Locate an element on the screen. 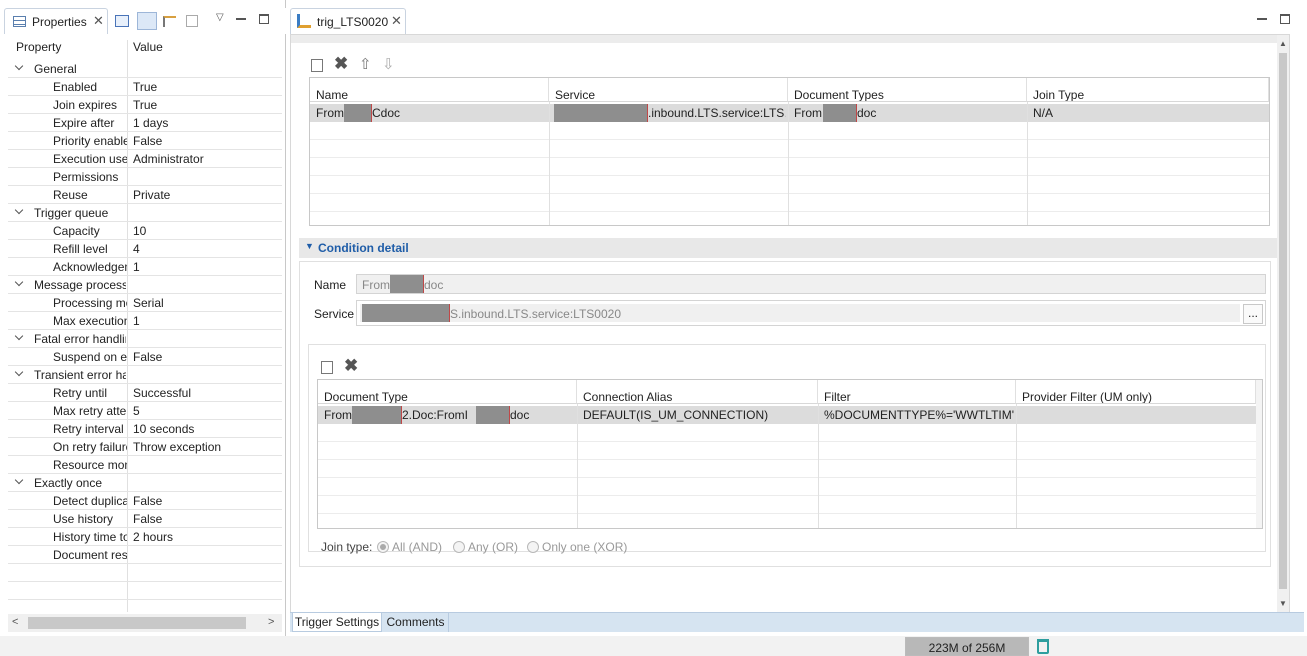 This screenshot has height=656, width=1307. property-value: 10 seconds is located at coordinates (164, 429).